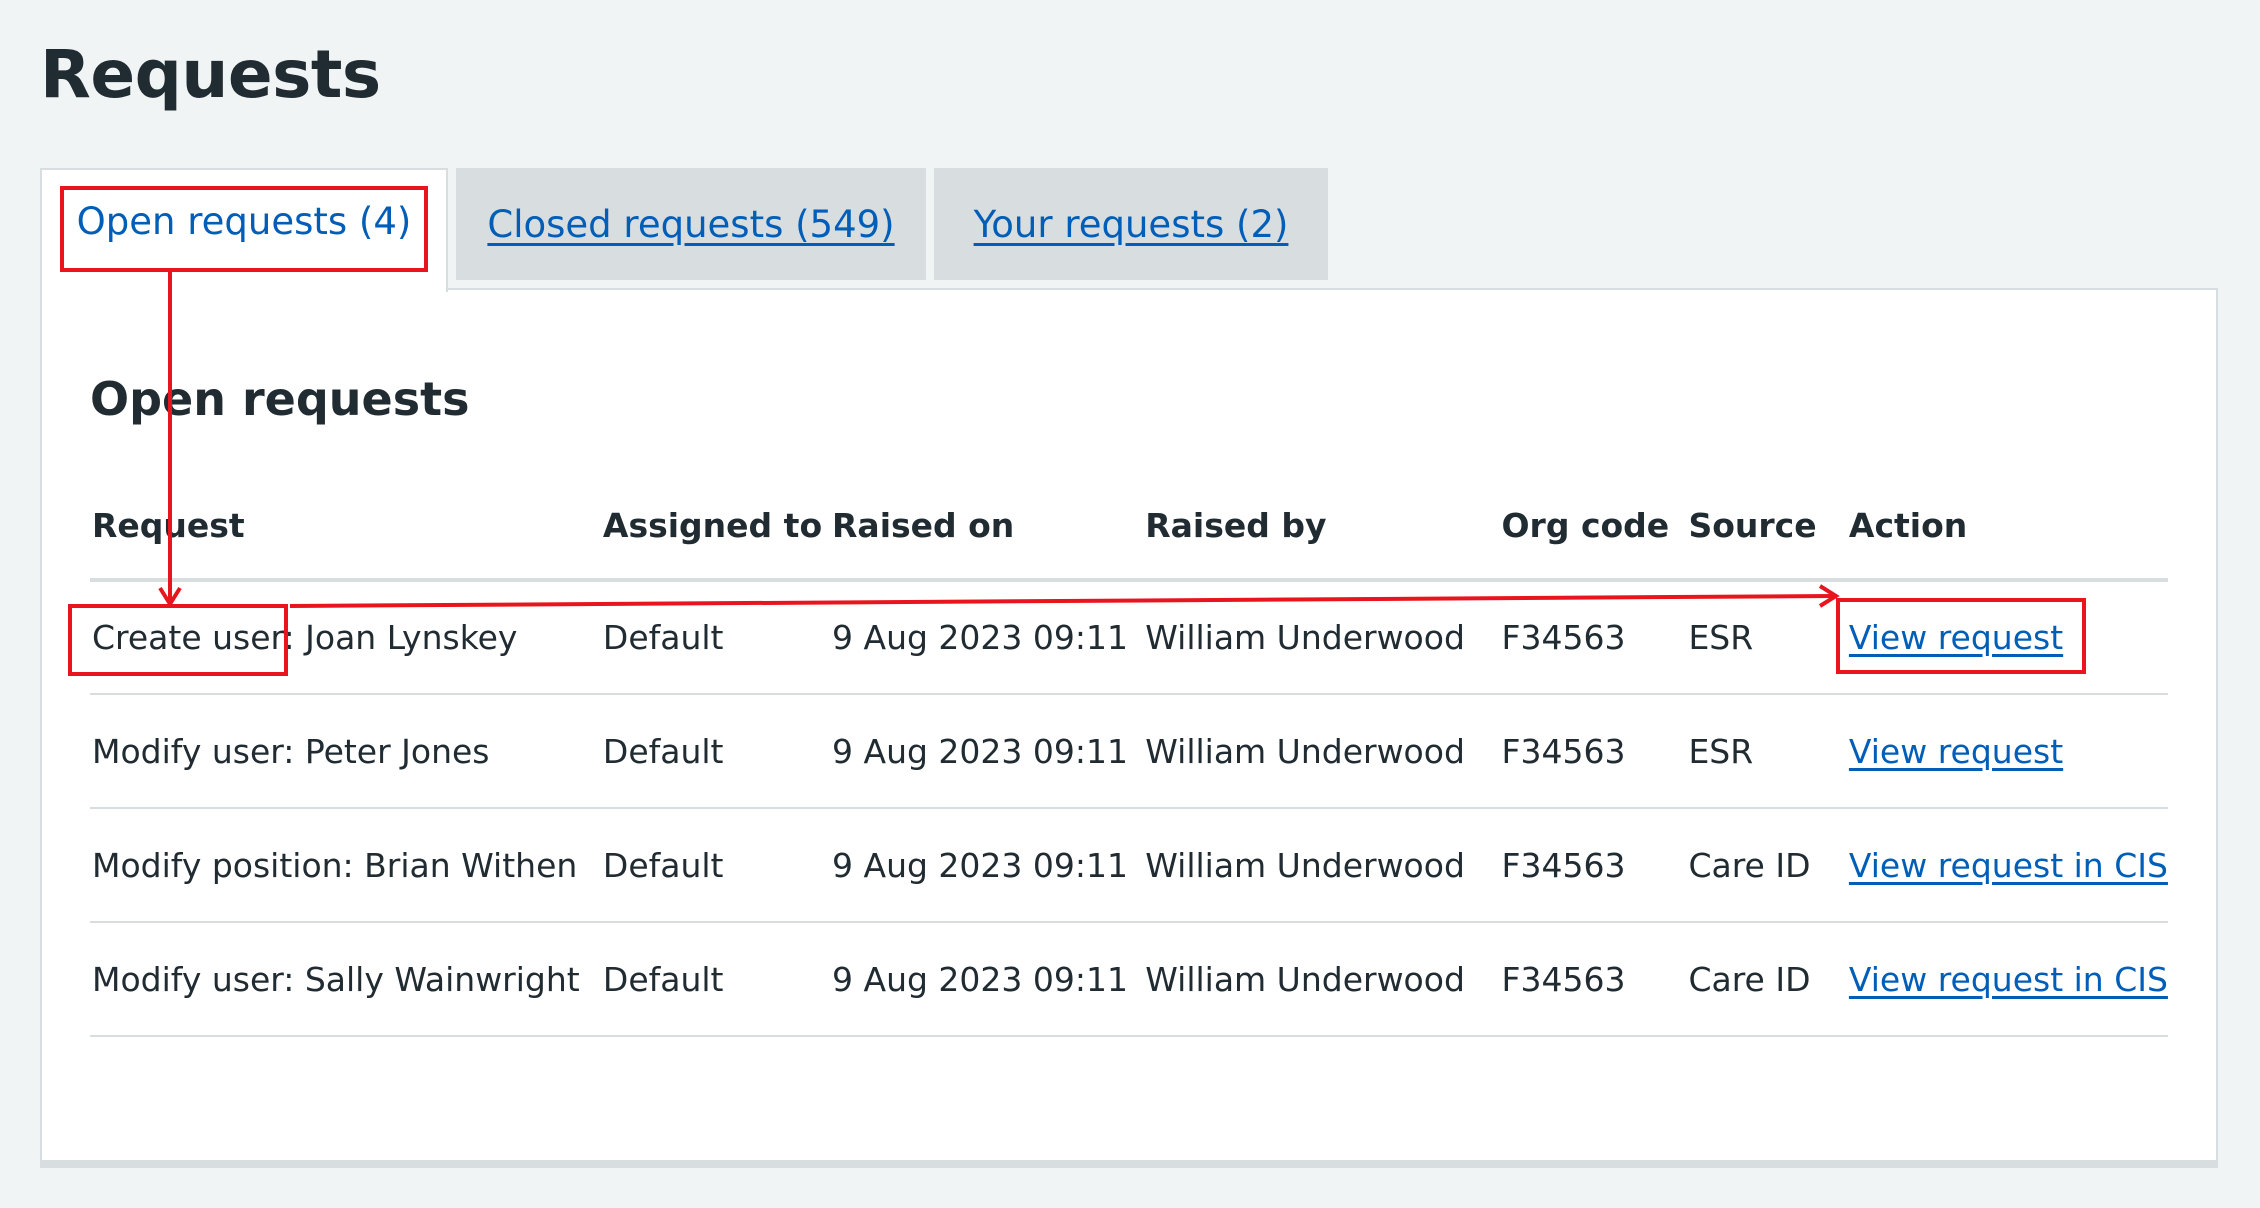  I want to click on panel-heading: Open requests, so click(280, 399).